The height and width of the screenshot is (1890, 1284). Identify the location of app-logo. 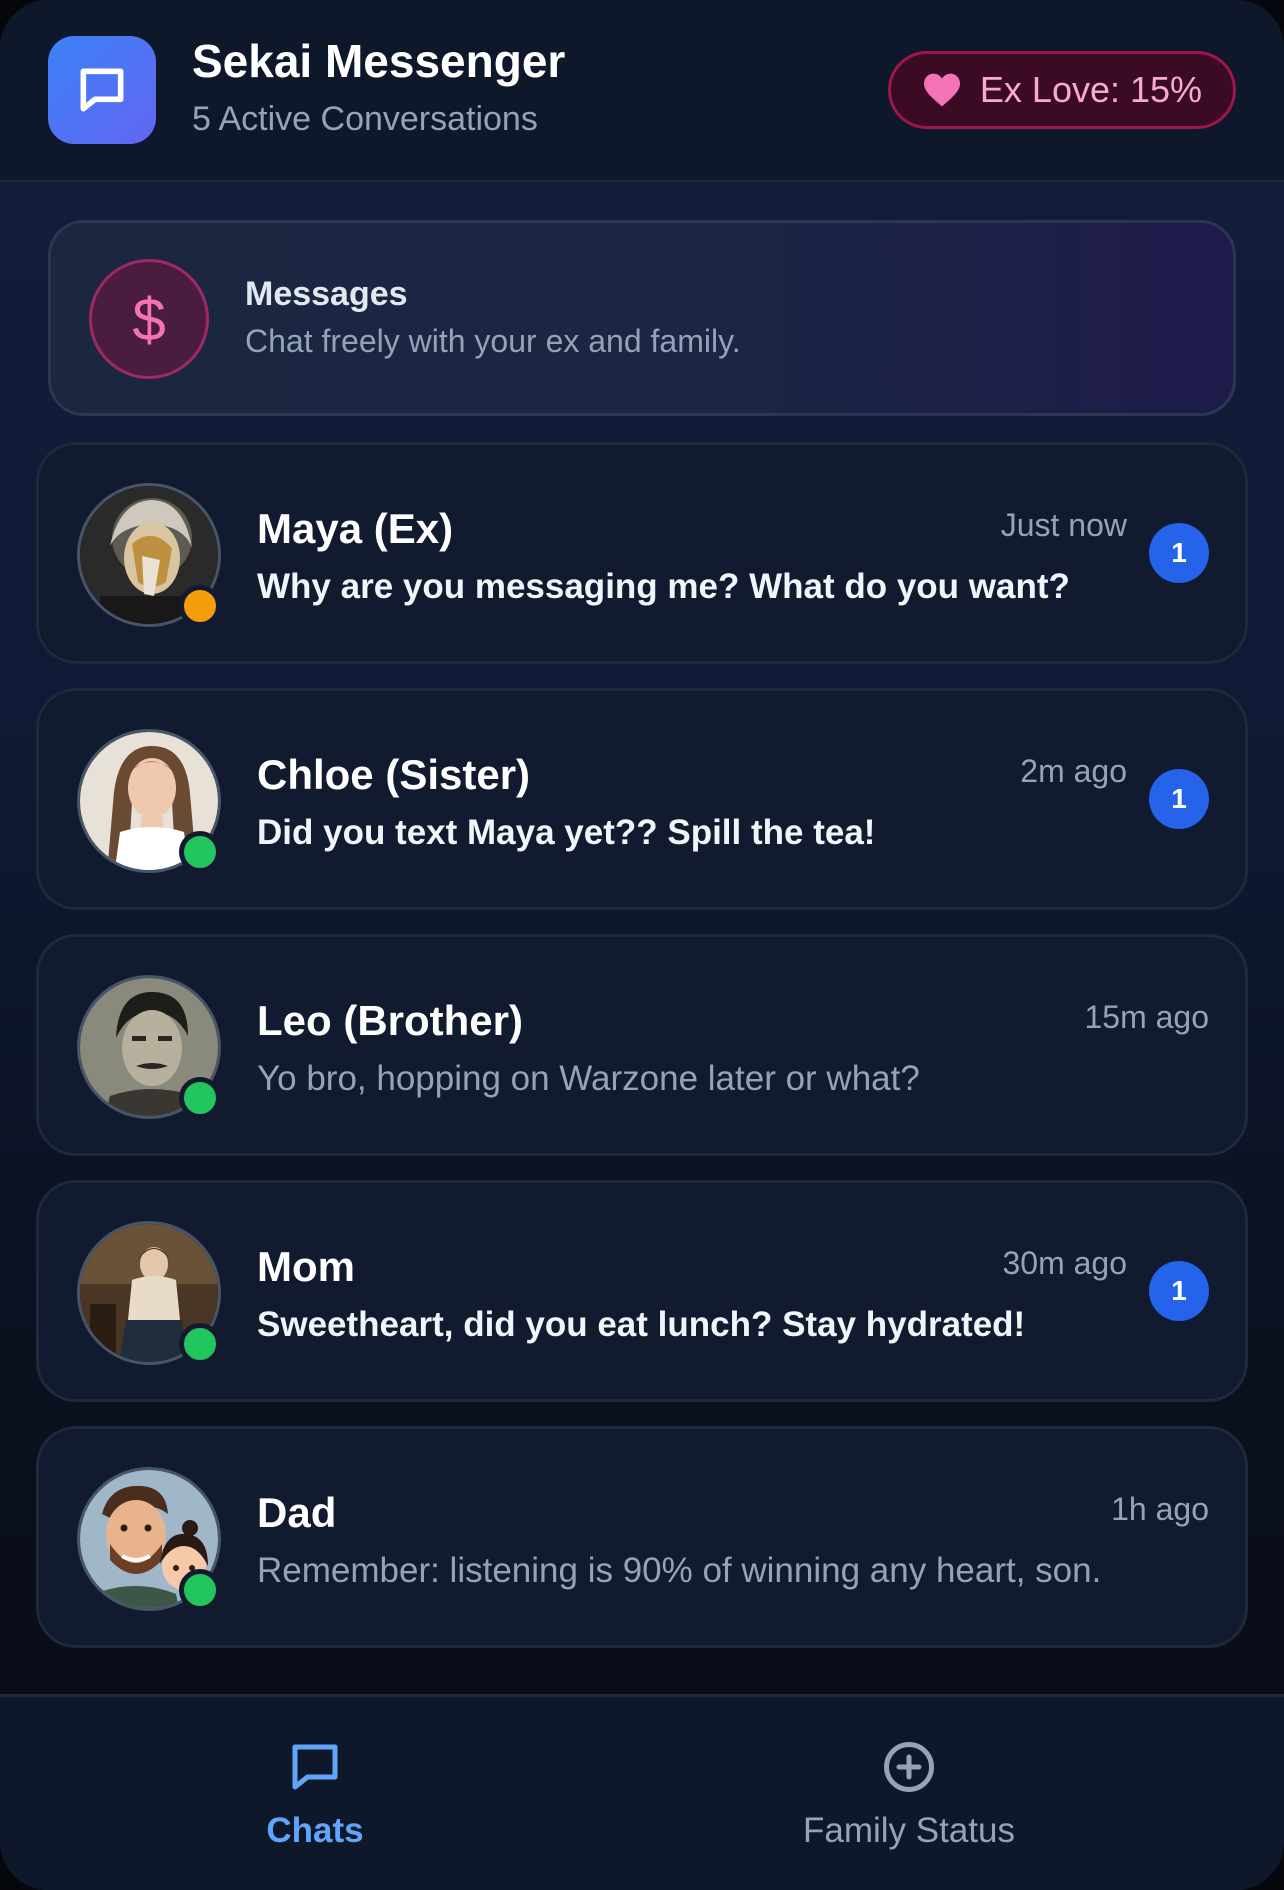
(102, 90).